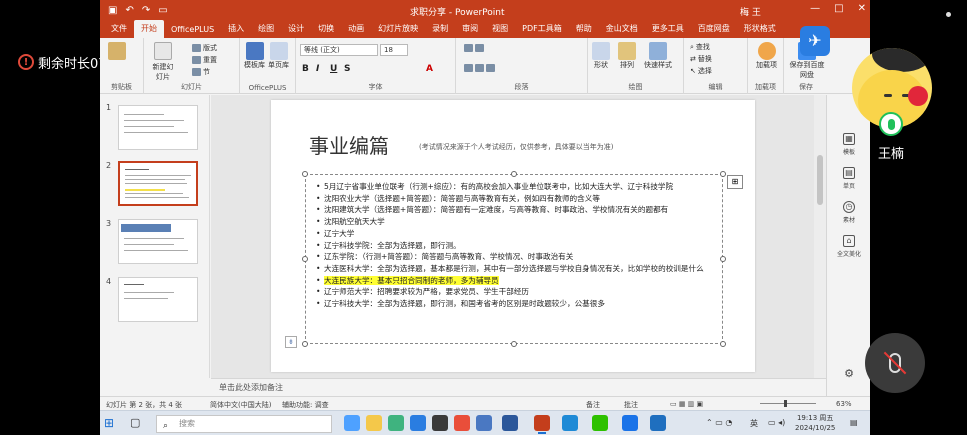  What do you see at coordinates (333, 69) in the screenshot?
I see `underline-button: U` at bounding box center [333, 69].